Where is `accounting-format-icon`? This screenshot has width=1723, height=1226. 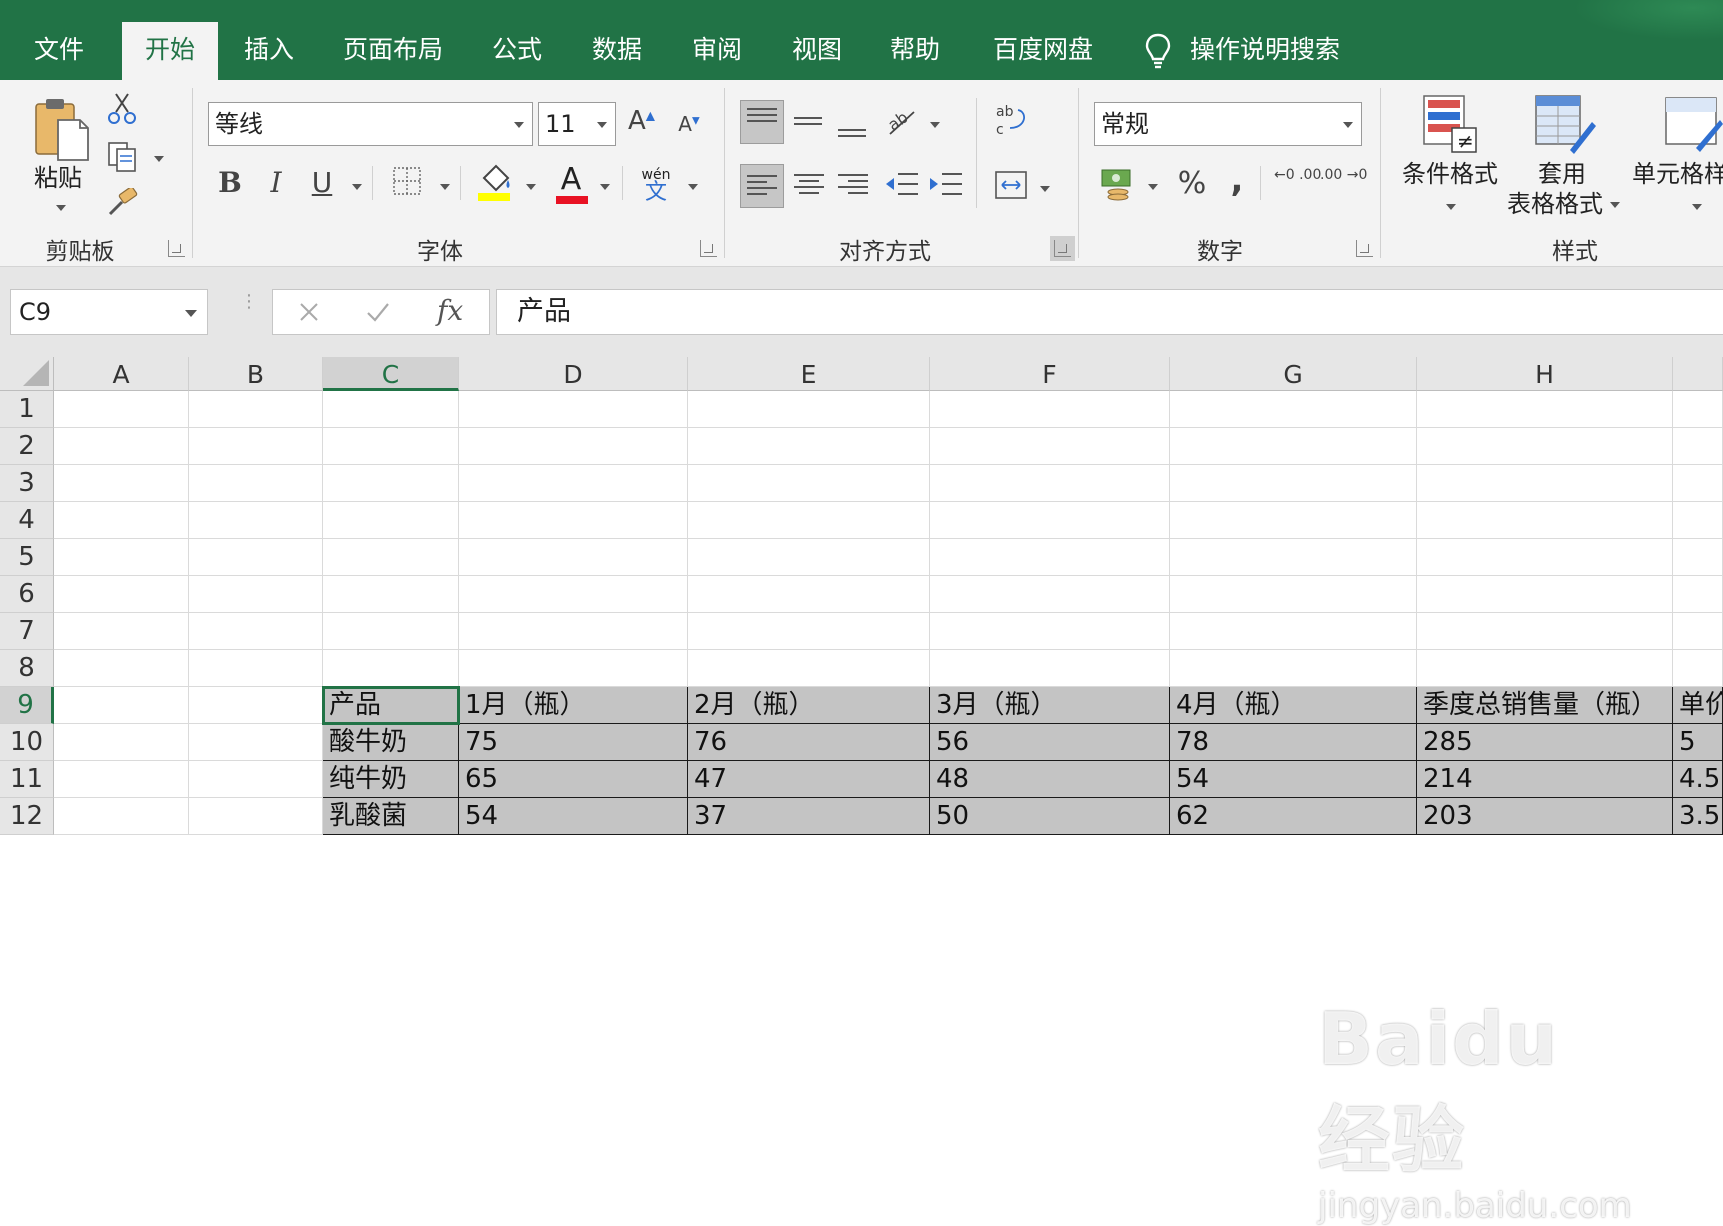 accounting-format-icon is located at coordinates (1118, 184).